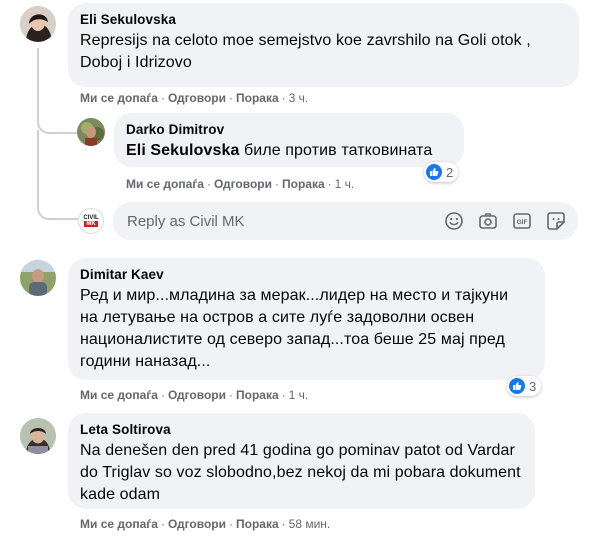  Describe the element at coordinates (556, 221) in the screenshot. I see `sticker-icon` at that location.